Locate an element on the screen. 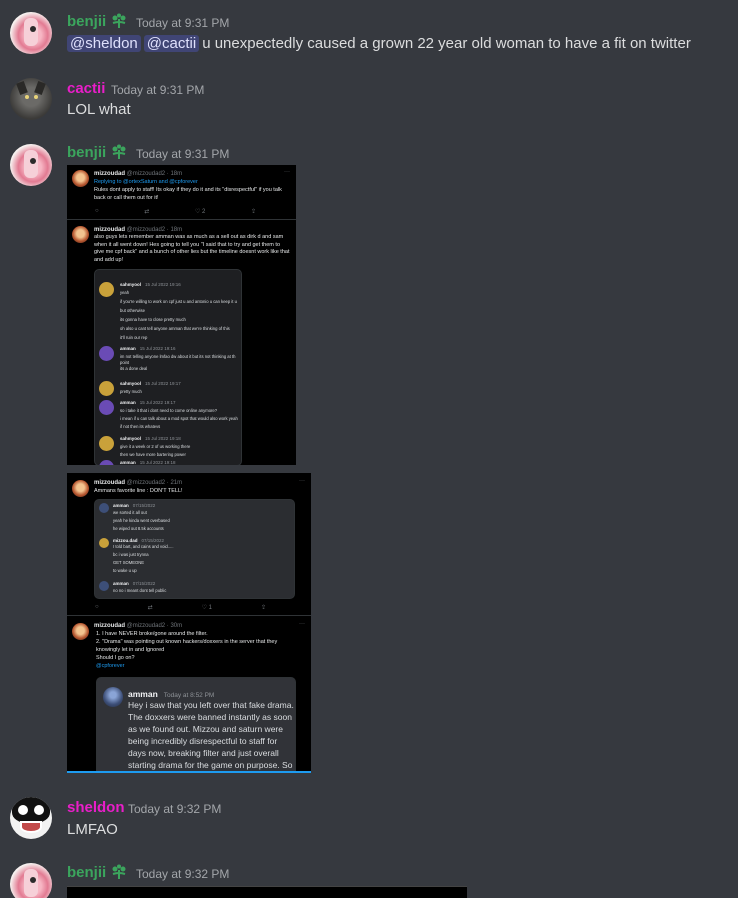 The height and width of the screenshot is (898, 738). tweet-line: knowingly let in and Ignored is located at coordinates (130, 650).